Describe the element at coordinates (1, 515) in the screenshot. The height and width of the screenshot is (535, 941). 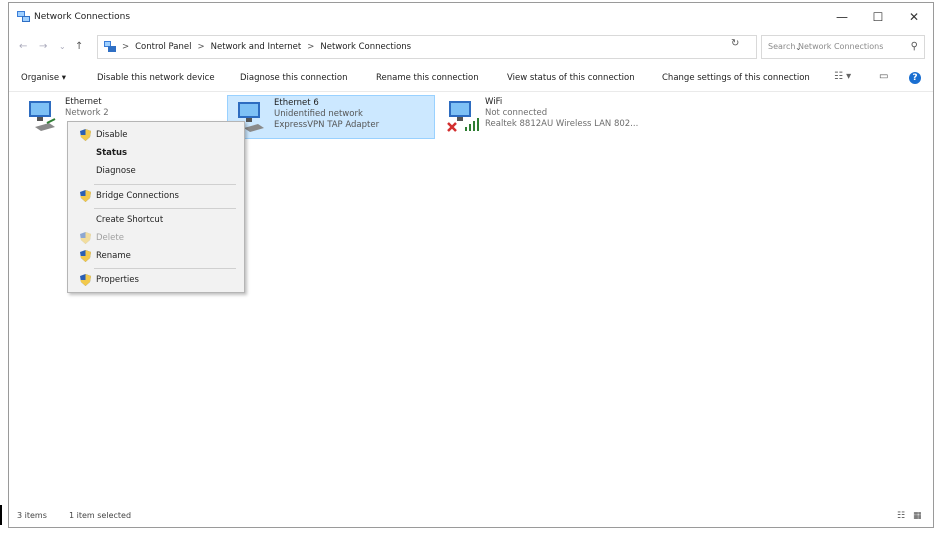
I see `left-edge-mark` at that location.